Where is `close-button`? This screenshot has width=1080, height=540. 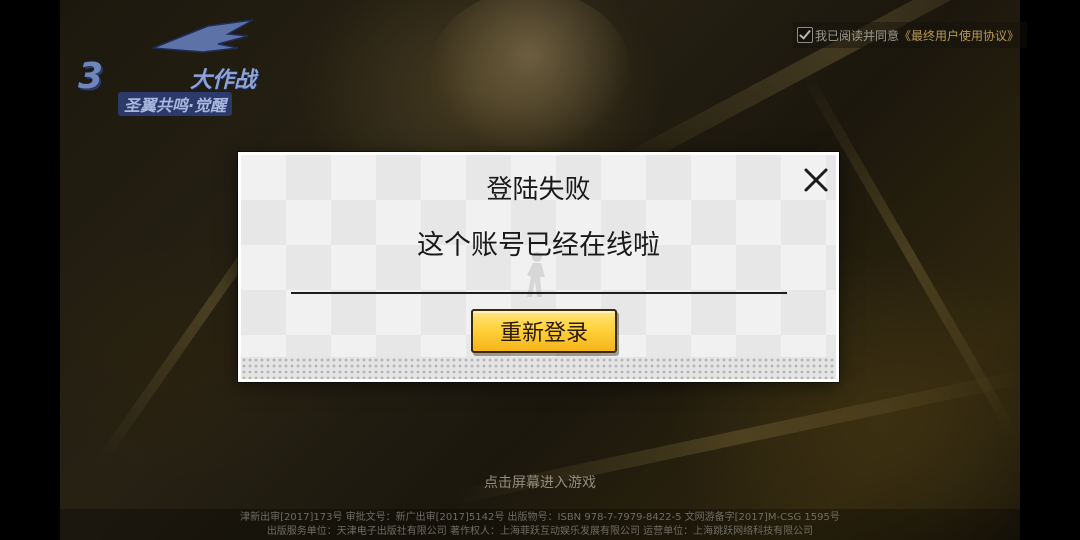 close-button is located at coordinates (816, 180).